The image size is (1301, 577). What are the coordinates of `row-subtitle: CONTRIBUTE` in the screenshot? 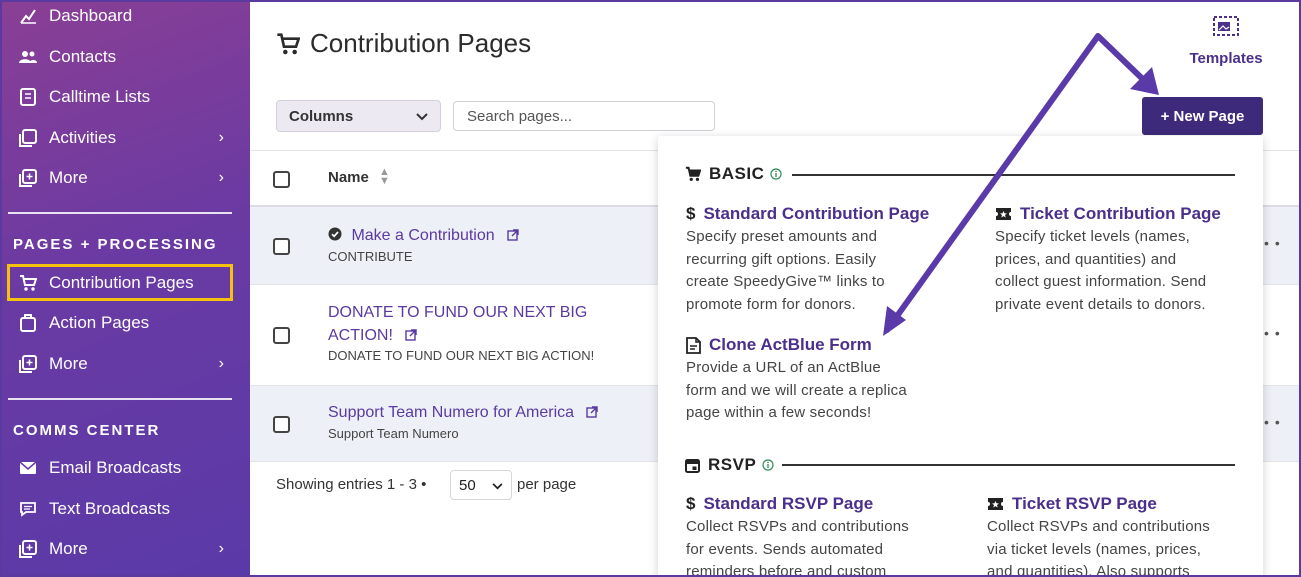 It's located at (370, 256).